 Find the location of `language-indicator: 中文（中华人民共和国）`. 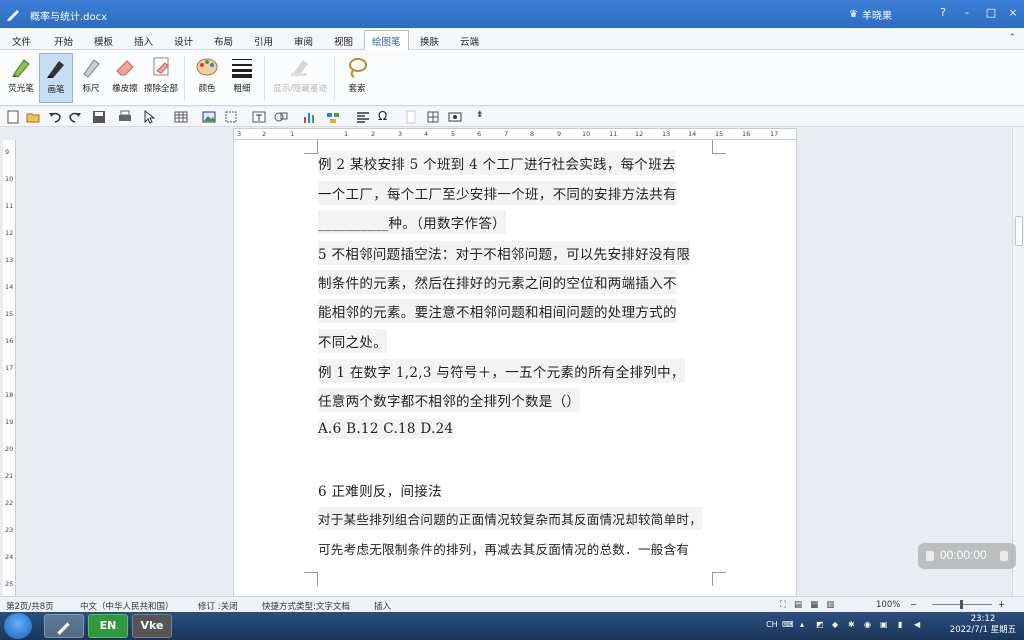

language-indicator: 中文（中华人民共和国） is located at coordinates (127, 606).